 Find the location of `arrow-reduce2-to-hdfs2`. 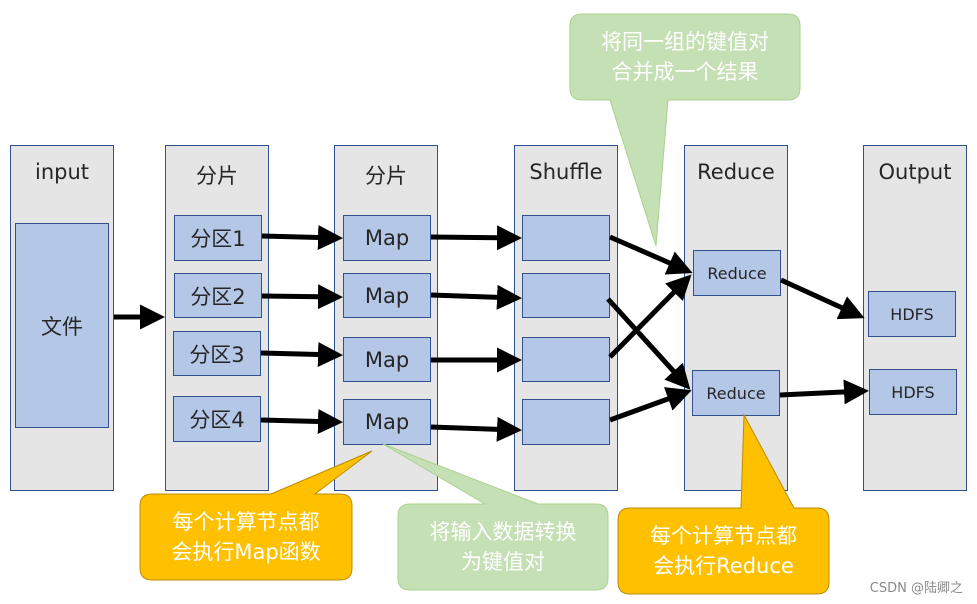

arrow-reduce2-to-hdfs2 is located at coordinates (824, 392).